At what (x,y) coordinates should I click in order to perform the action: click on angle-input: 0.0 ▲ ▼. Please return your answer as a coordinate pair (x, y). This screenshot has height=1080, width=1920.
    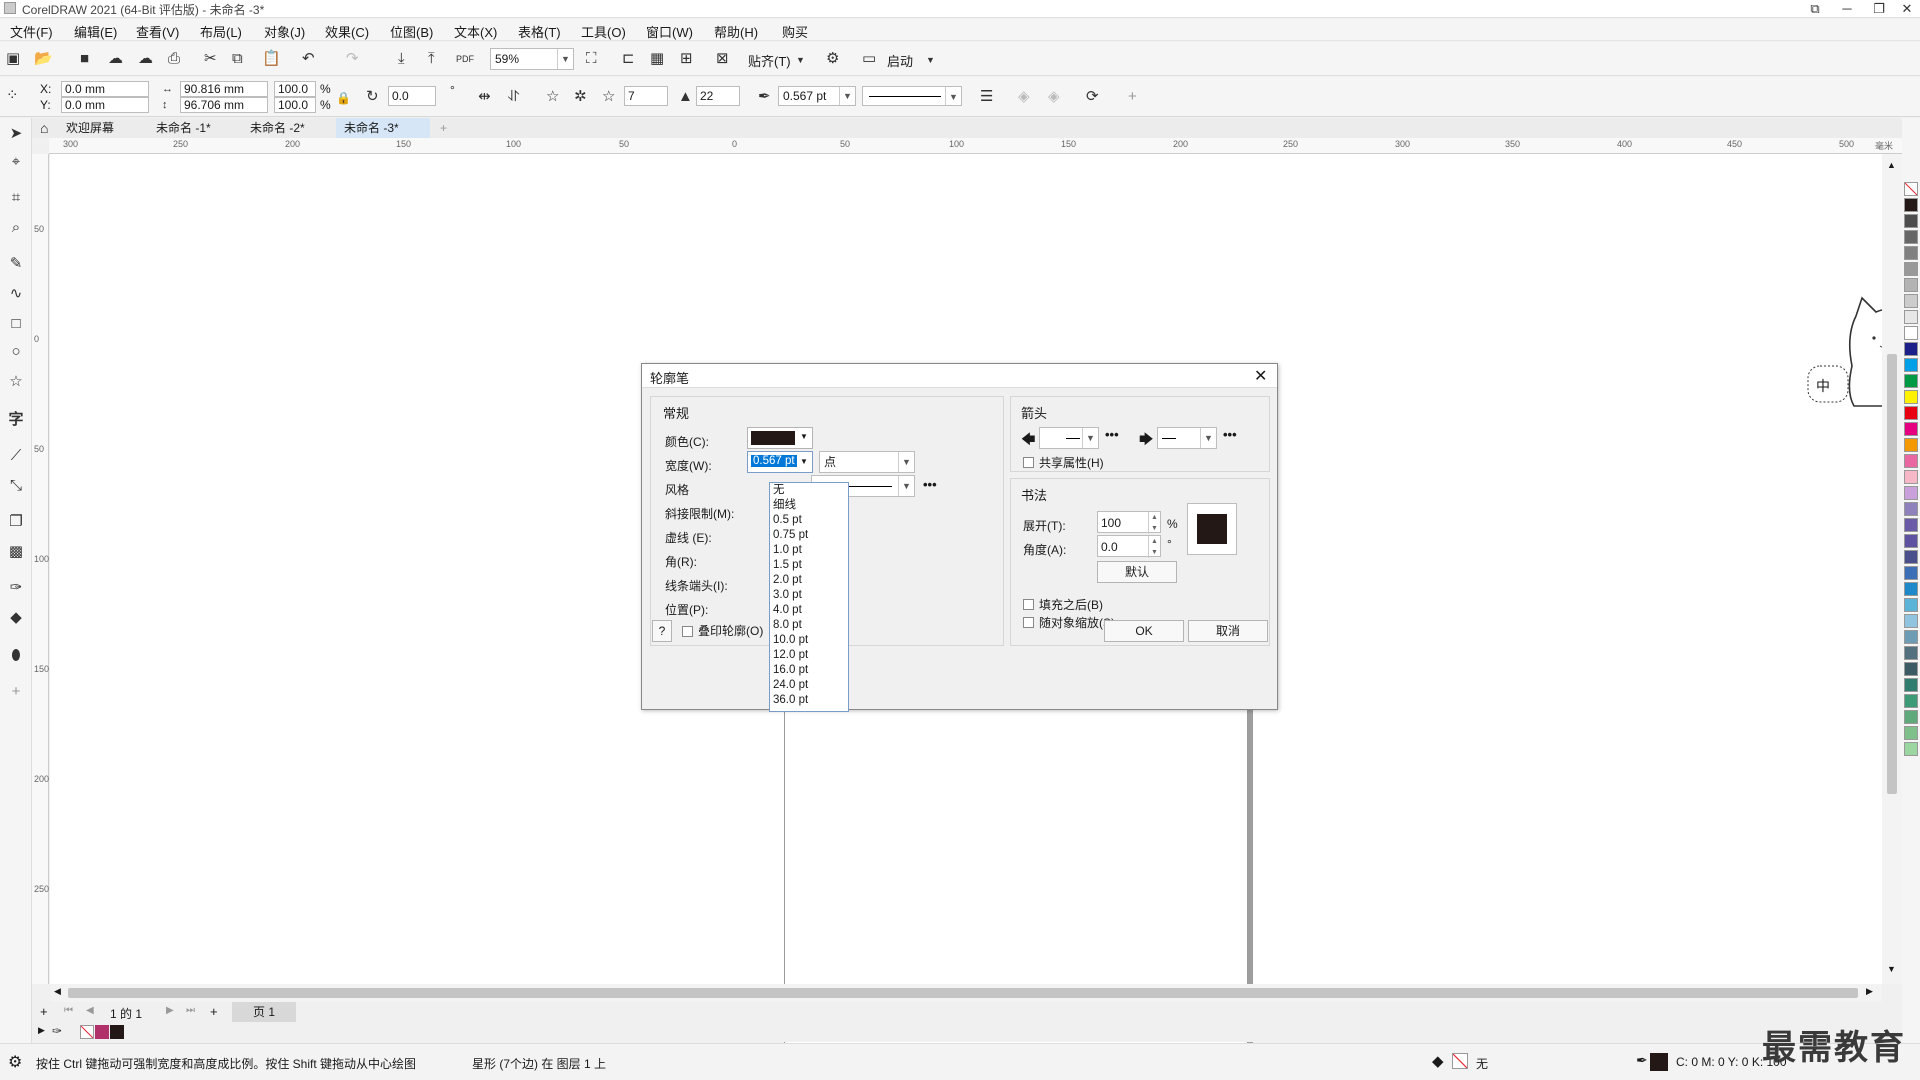
    Looking at the image, I should click on (1129, 546).